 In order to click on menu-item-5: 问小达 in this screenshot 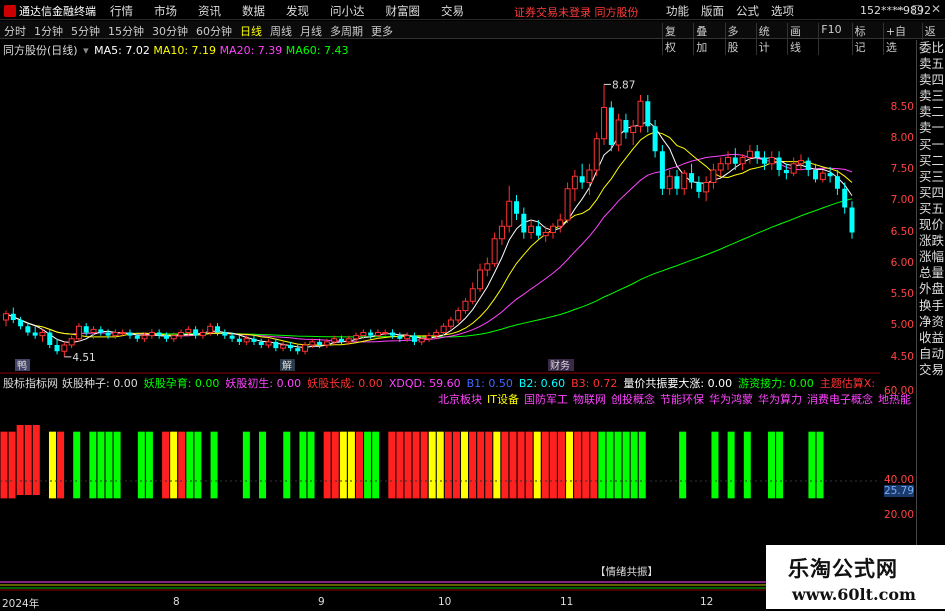, I will do `click(347, 11)`.